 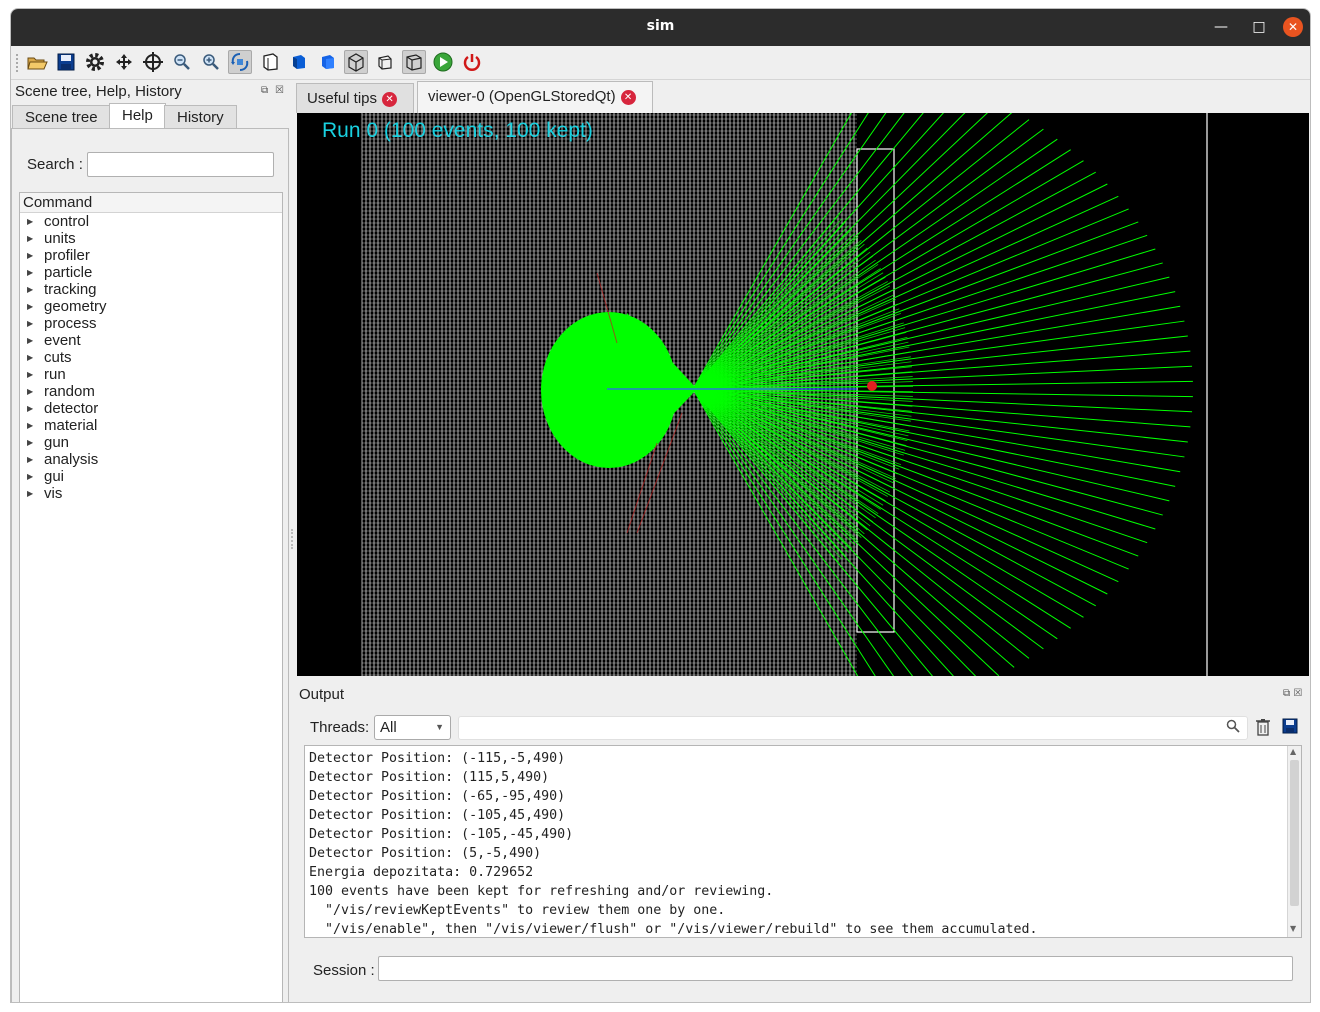 I want to click on dock-title: Scene tree, Help, History, so click(x=98, y=91).